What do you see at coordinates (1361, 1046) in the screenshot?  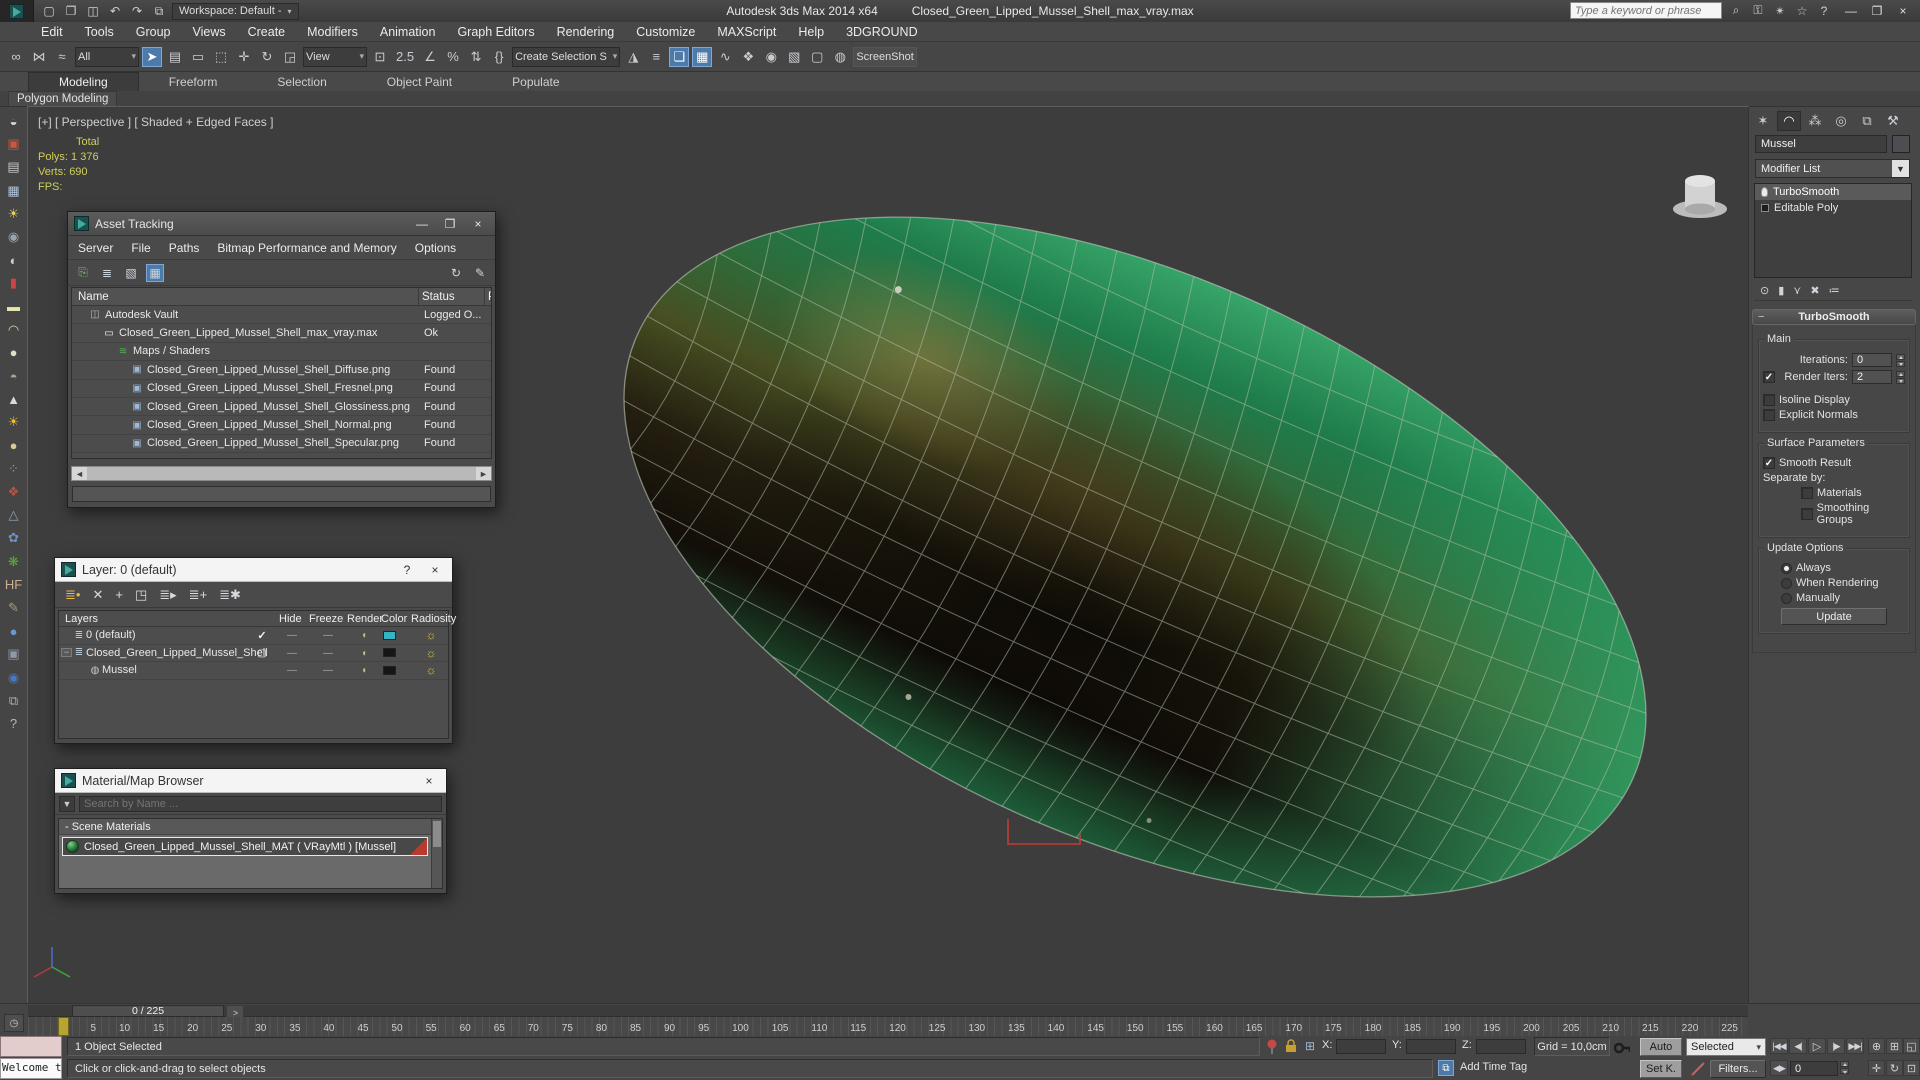 I see `x-coordinate-field` at bounding box center [1361, 1046].